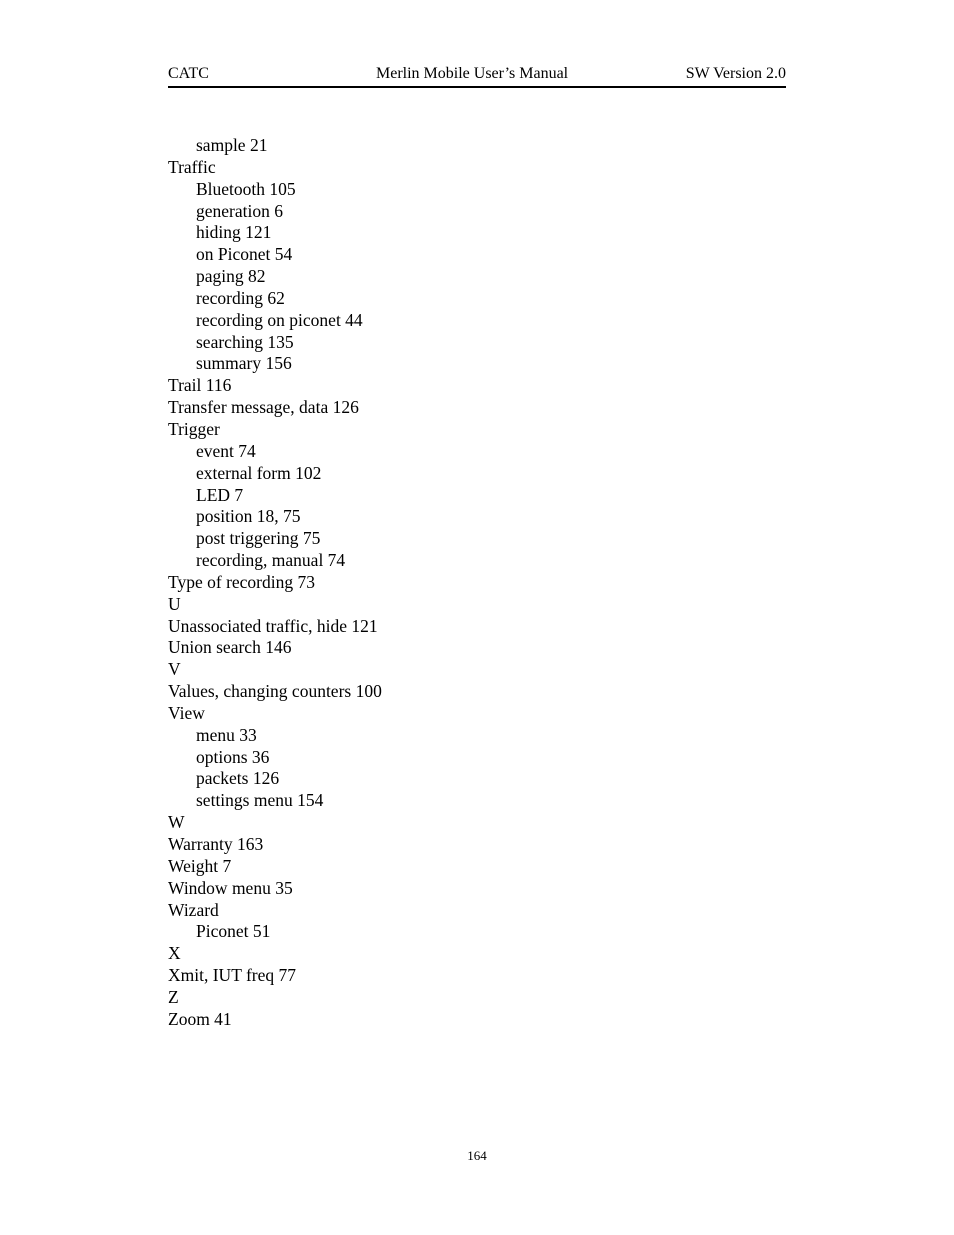 Image resolution: width=954 pixels, height=1235 pixels. What do you see at coordinates (173, 996) in the screenshot?
I see `index-entry: Z` at bounding box center [173, 996].